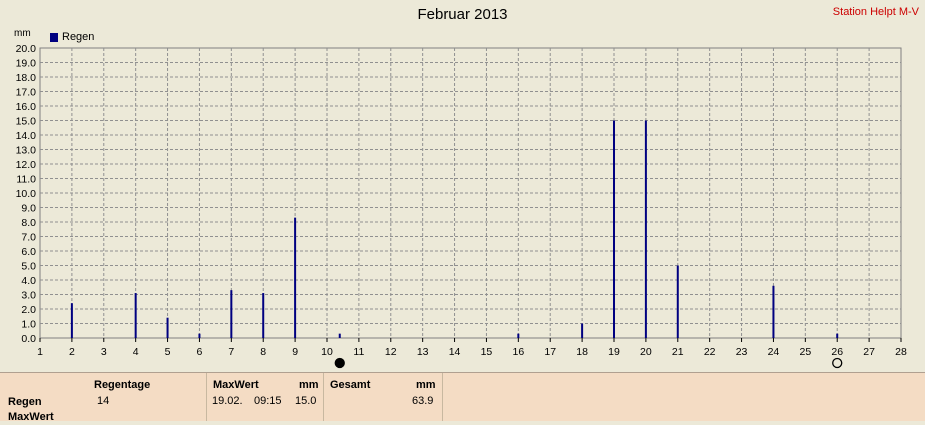 Image resolution: width=925 pixels, height=425 pixels. Describe the element at coordinates (26, 122) in the screenshot. I see `y-tick-label: 15.0` at that location.